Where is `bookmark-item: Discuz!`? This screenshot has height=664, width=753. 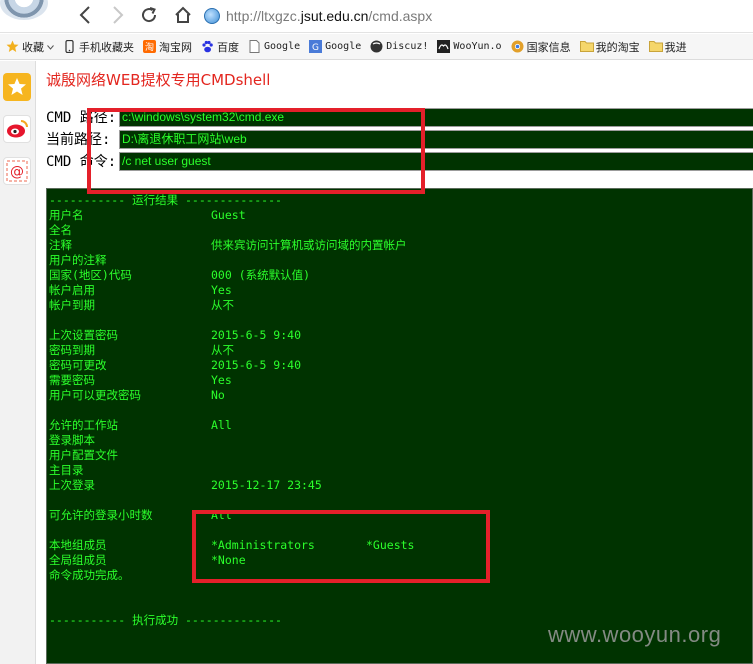
bookmark-item: Discuz! is located at coordinates (399, 46).